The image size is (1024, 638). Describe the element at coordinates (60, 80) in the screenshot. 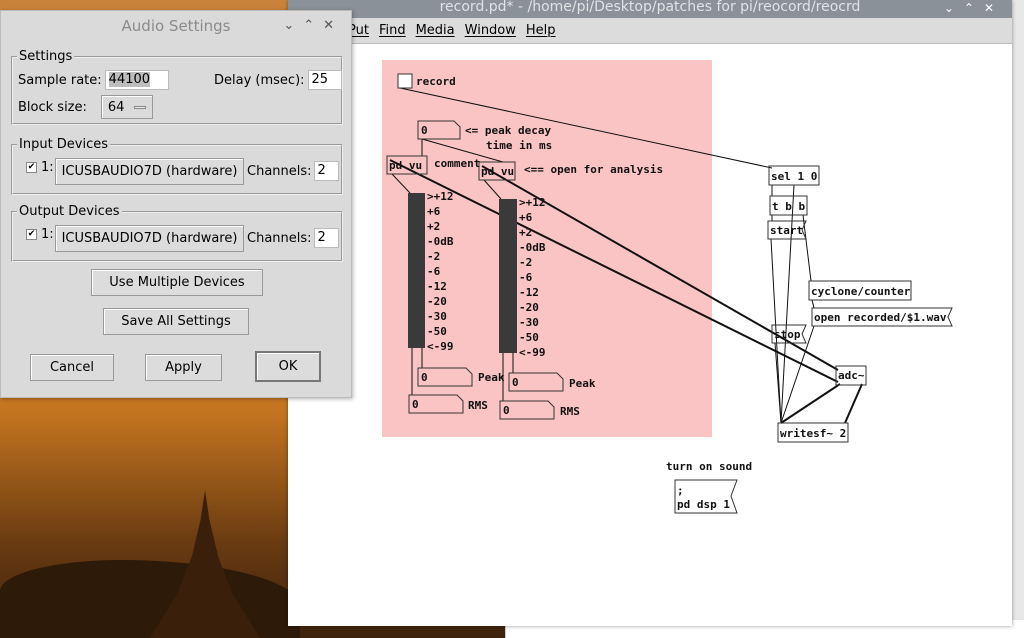

I see `sample-rate-label: Sample rate:` at that location.